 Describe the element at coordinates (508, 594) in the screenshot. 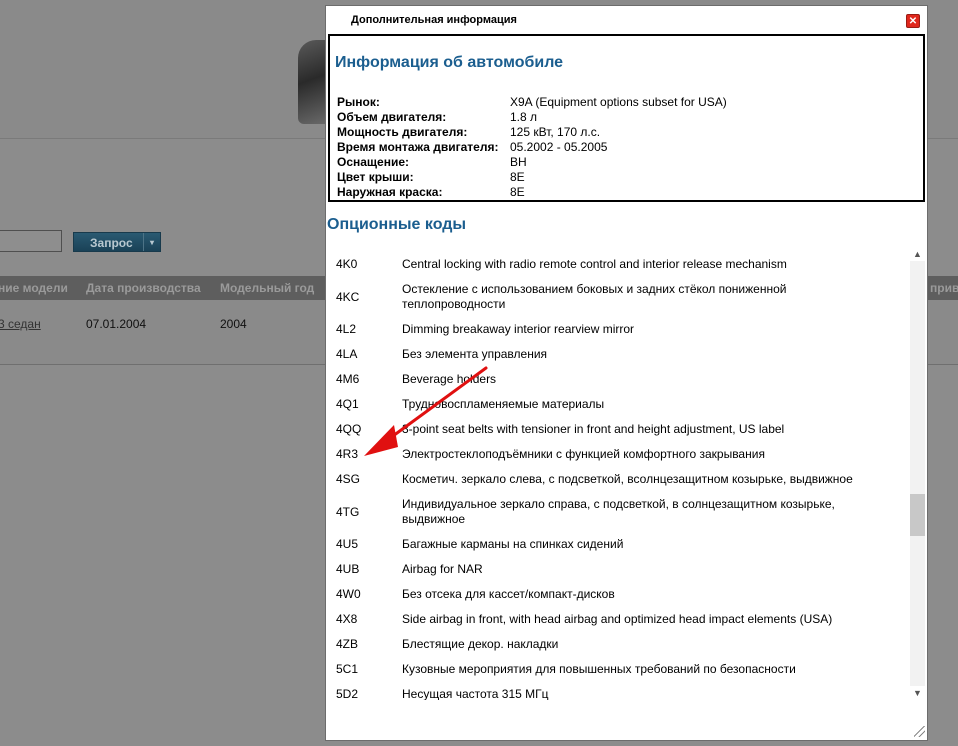

I see `option-description: Без отсека для кассет/компакт-дисков` at that location.